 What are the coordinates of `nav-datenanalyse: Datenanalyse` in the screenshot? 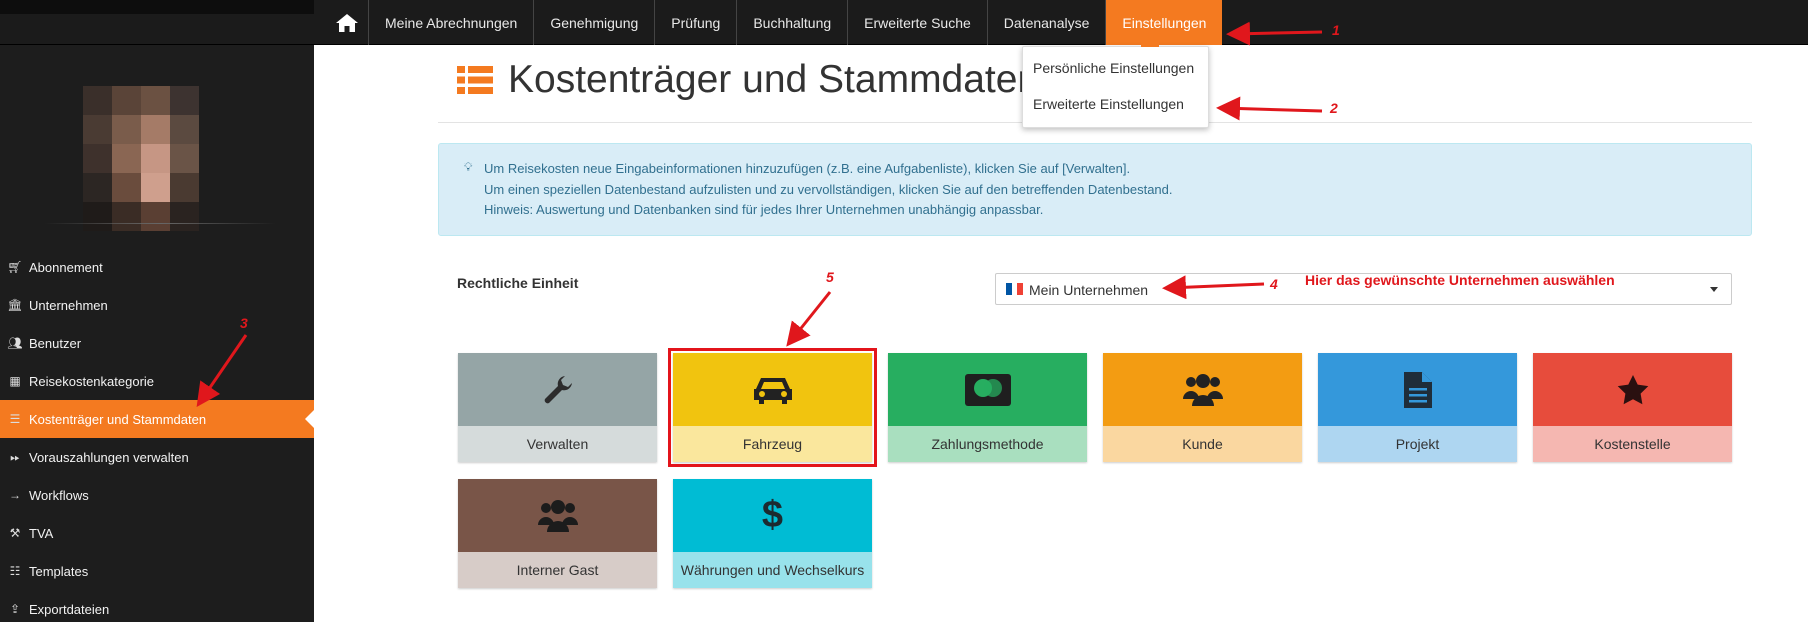 It's located at (1047, 22).